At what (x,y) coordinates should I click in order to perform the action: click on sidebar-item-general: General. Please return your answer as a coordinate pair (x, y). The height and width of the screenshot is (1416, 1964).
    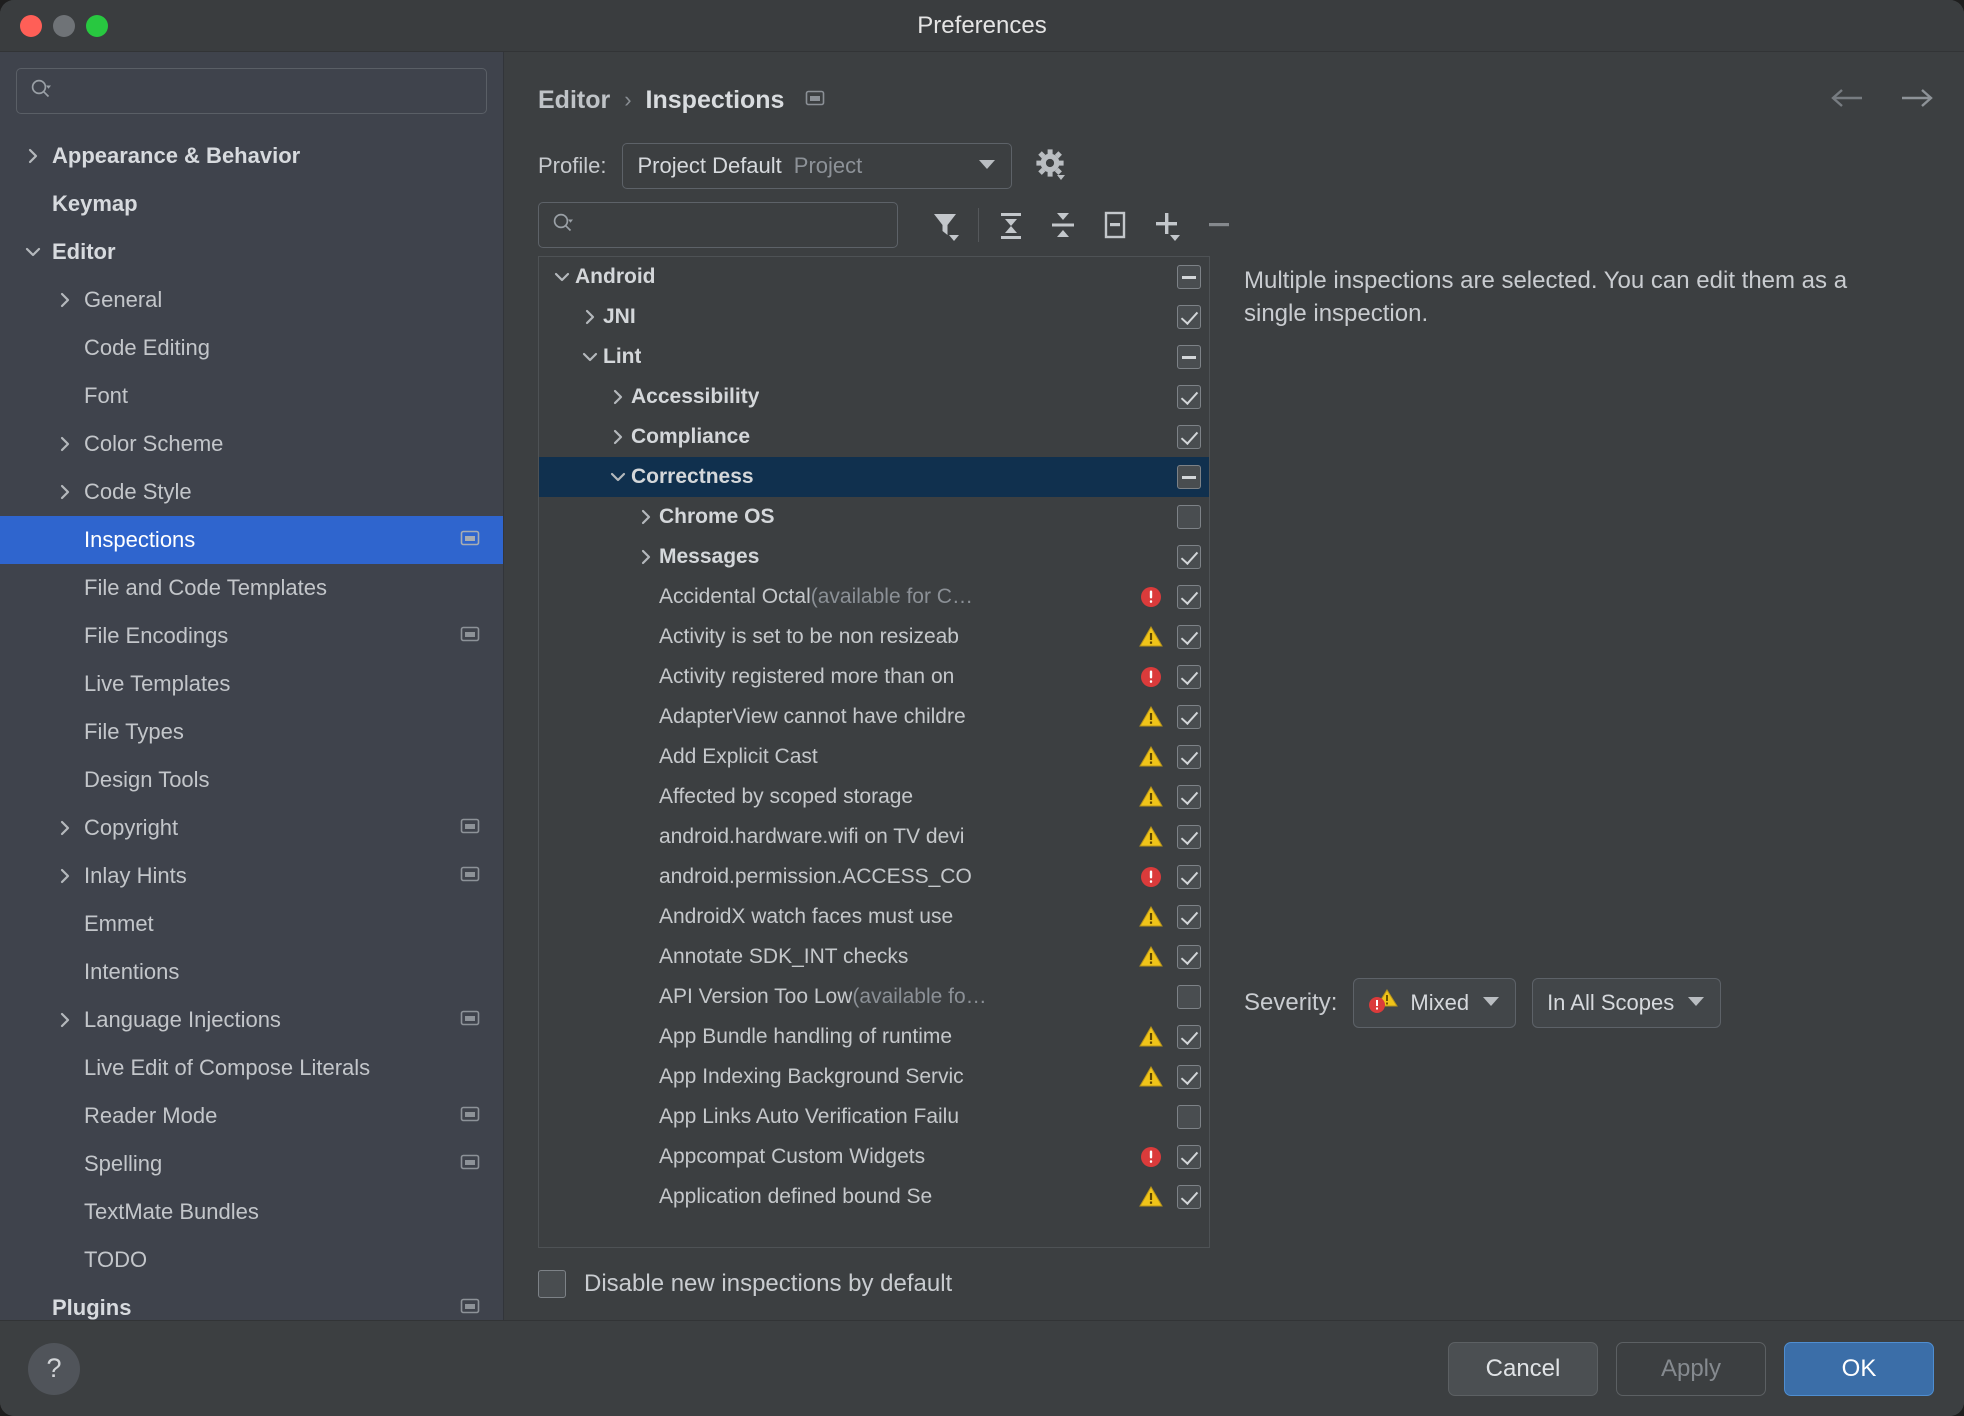
    Looking at the image, I should click on (251, 300).